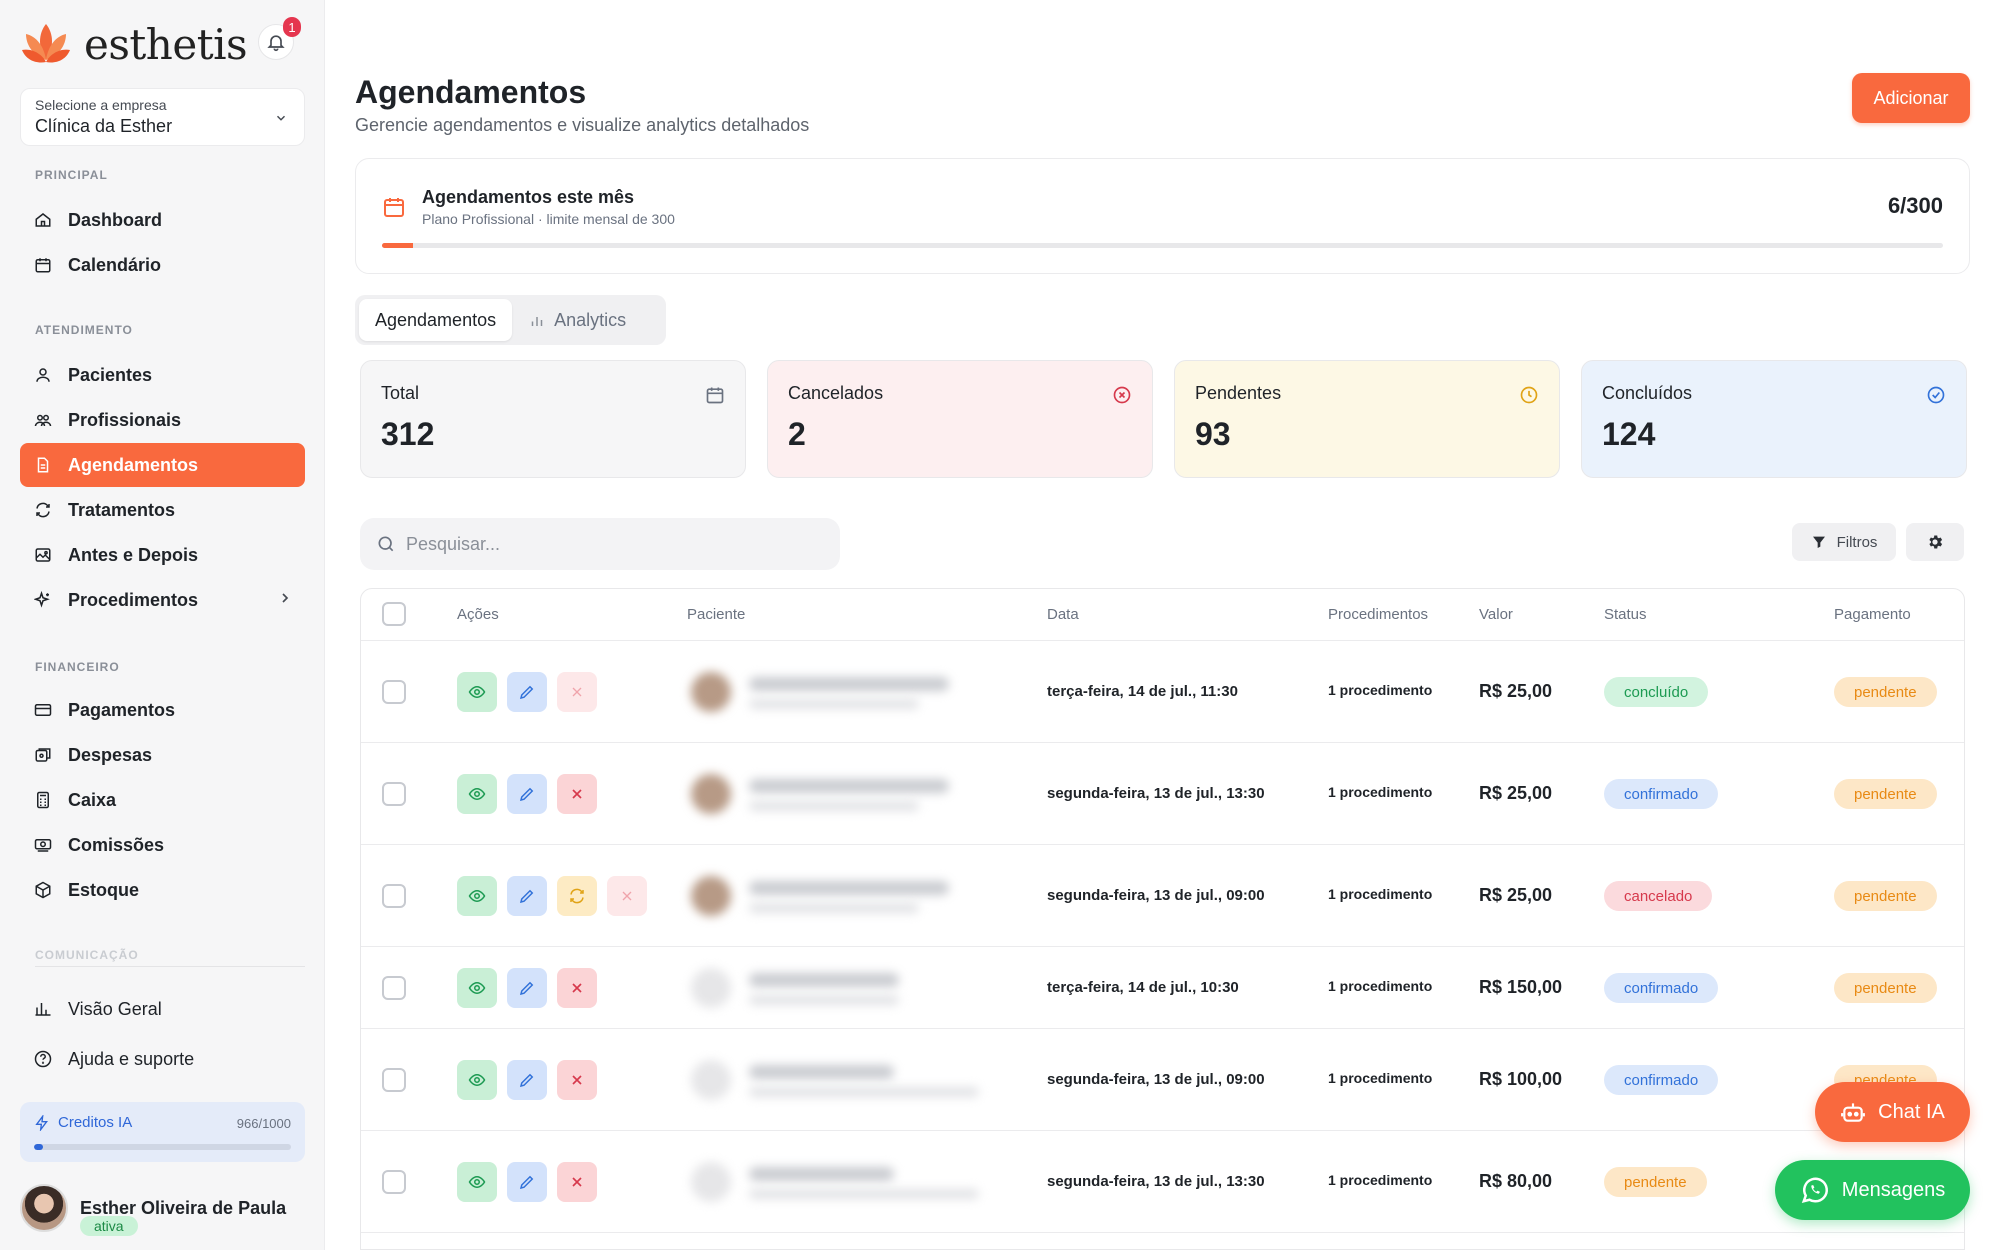  What do you see at coordinates (1661, 794) in the screenshot?
I see `status-badge: confirmado` at bounding box center [1661, 794].